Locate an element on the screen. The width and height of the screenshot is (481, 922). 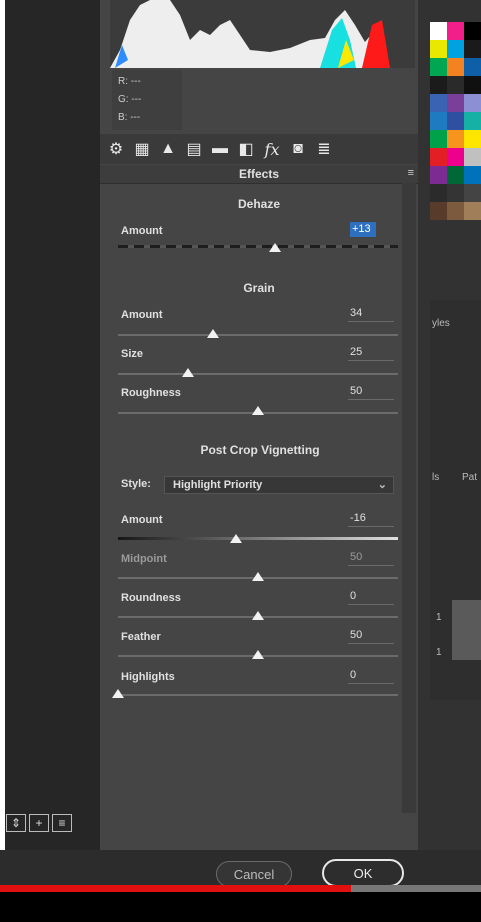
vignette-roundness-value: 0 is located at coordinates (371, 597).